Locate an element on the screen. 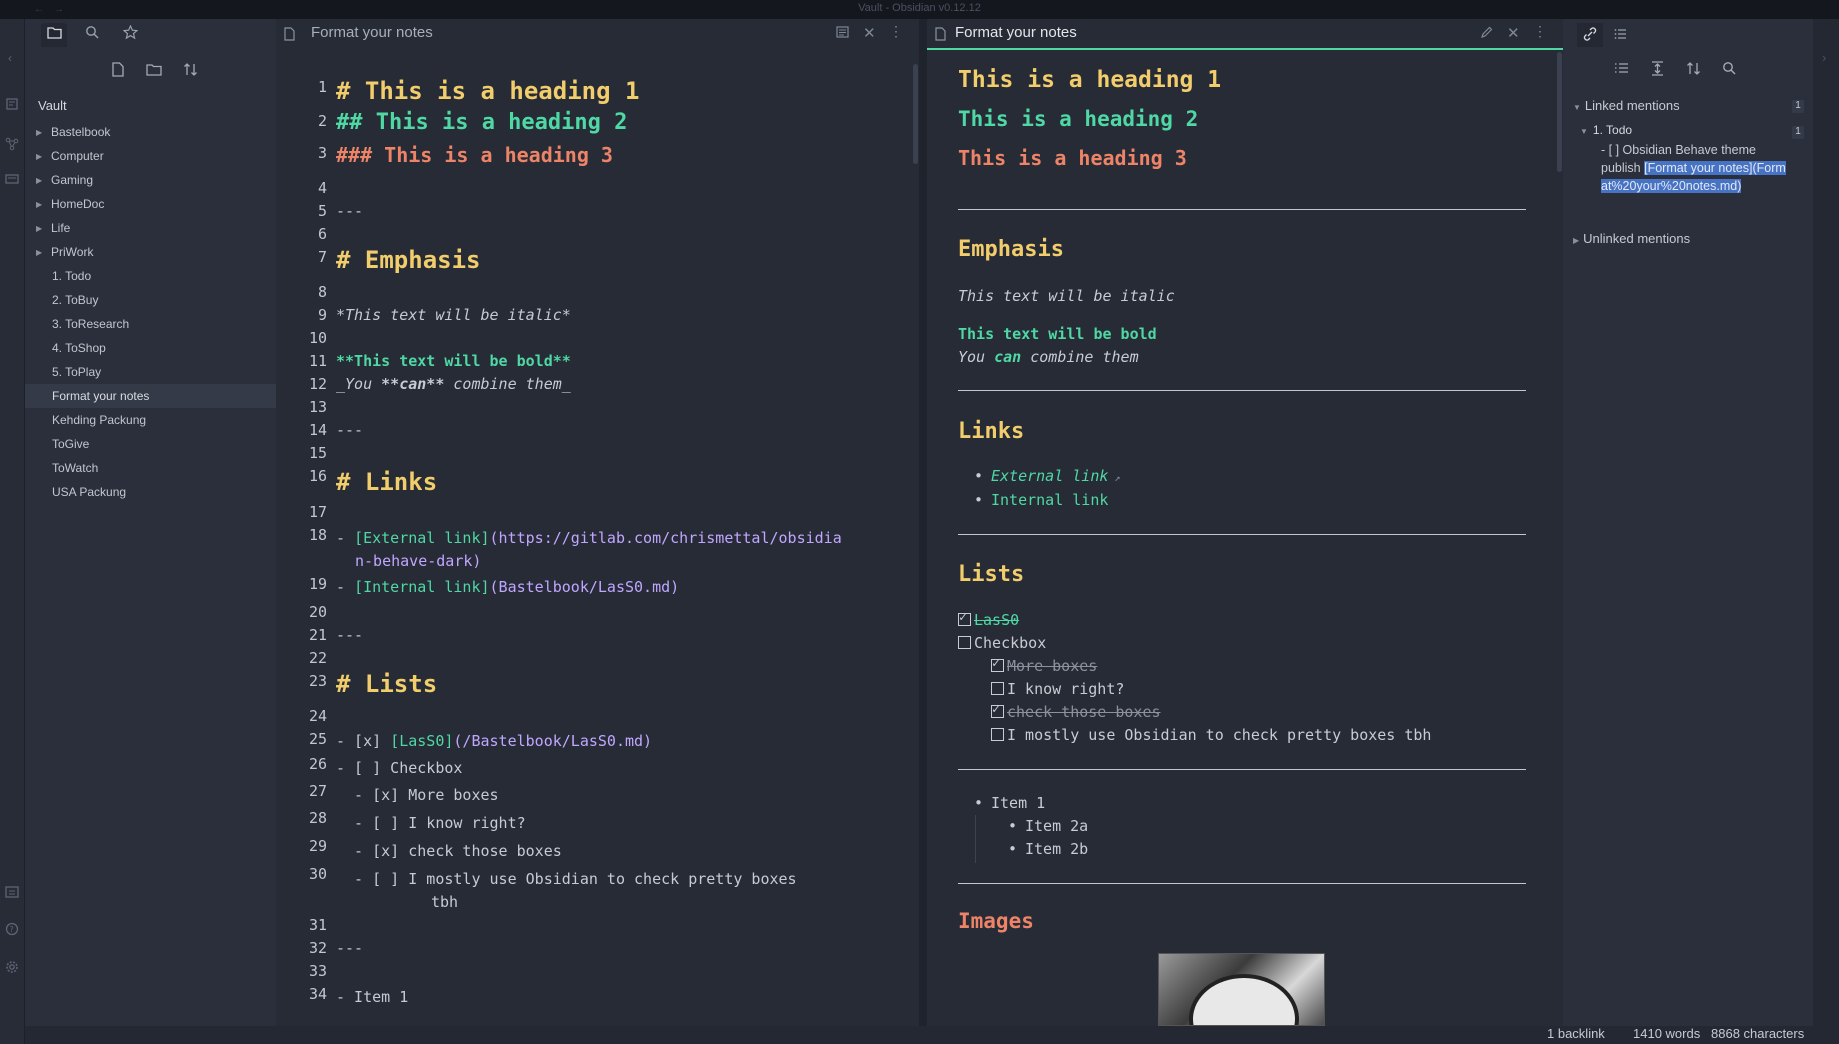 The width and height of the screenshot is (1839, 1044). preview-title: Format your notes is located at coordinates (1016, 32).